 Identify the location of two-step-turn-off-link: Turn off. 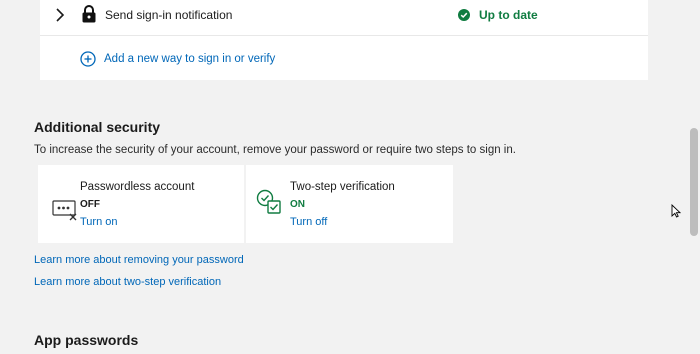
(308, 222).